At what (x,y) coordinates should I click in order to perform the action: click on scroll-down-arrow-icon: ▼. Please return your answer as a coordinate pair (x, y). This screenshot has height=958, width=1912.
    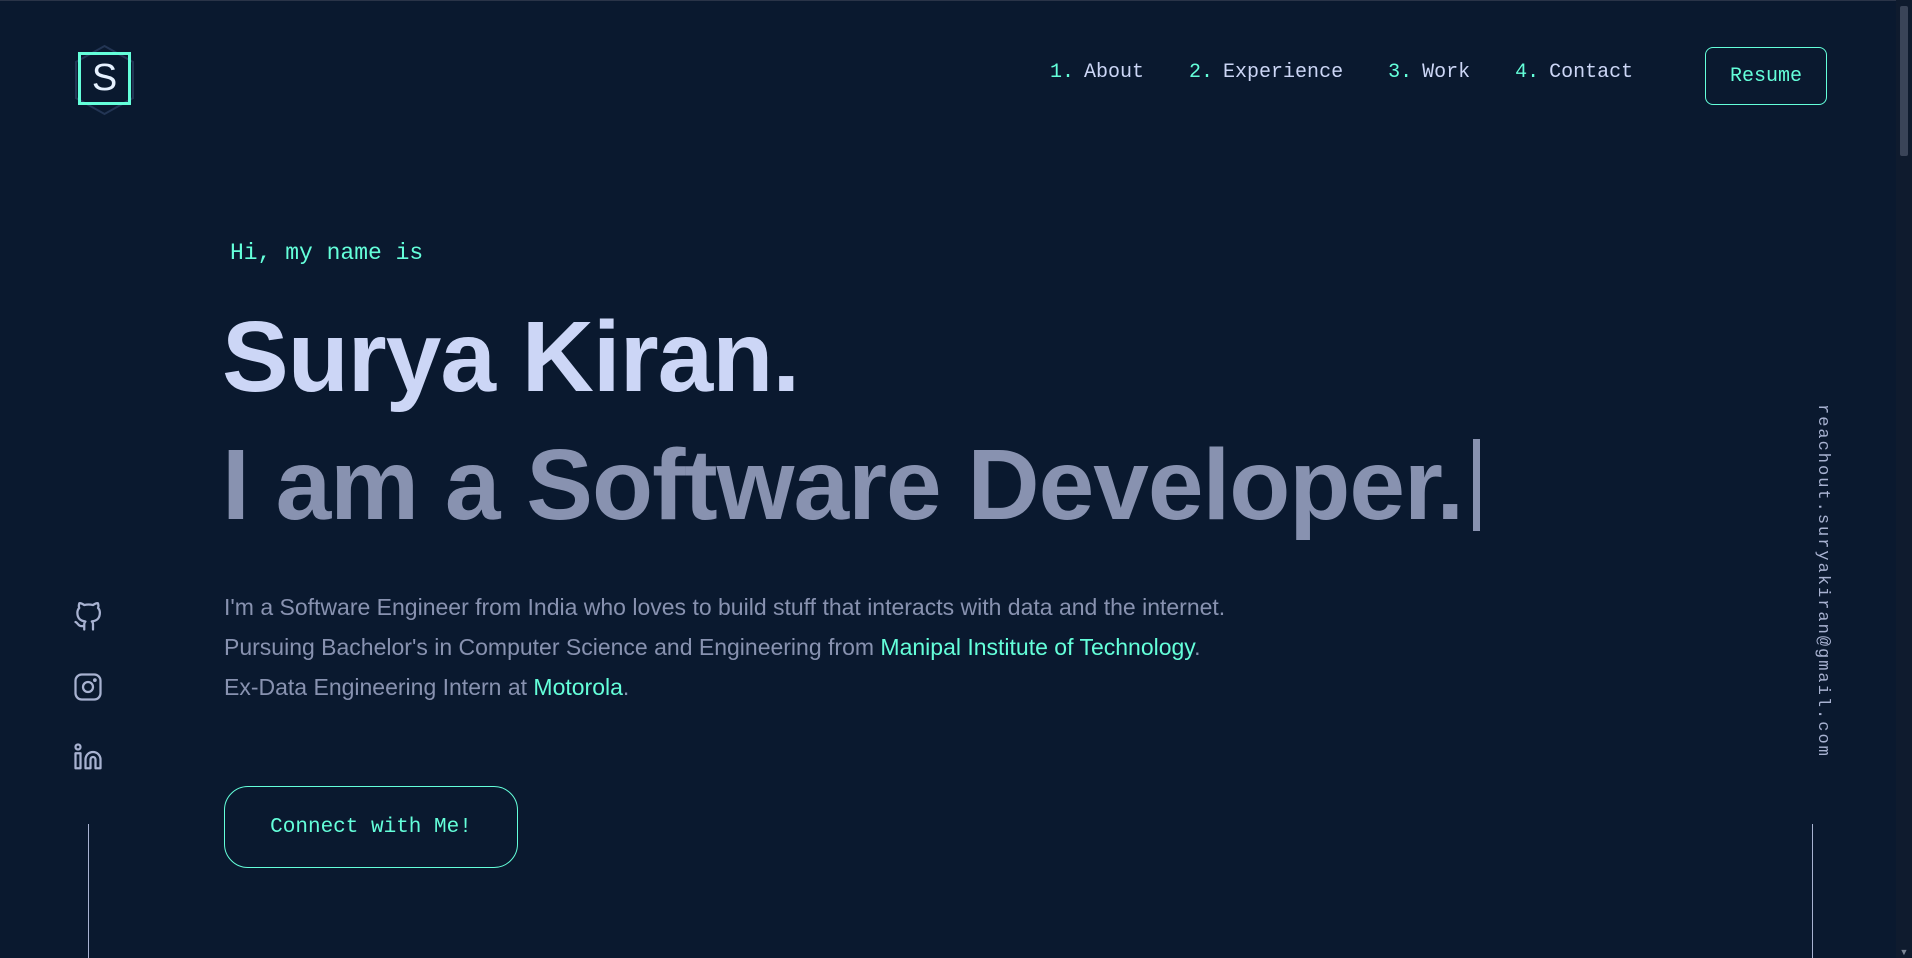
    Looking at the image, I should click on (1904, 952).